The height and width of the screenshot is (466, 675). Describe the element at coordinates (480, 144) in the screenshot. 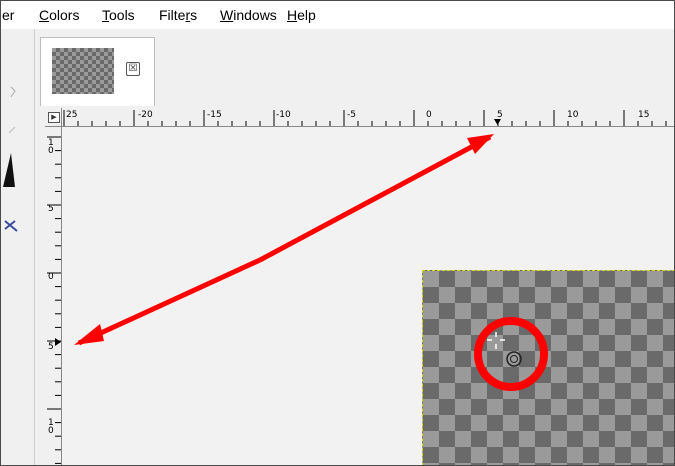

I see `annotation-arrowhead-right` at that location.